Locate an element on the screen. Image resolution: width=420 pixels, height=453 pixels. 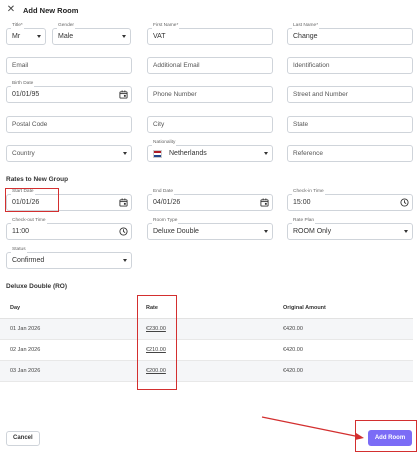
rate-plan-select: Rate Plan ROOM Only is located at coordinates (350, 229).